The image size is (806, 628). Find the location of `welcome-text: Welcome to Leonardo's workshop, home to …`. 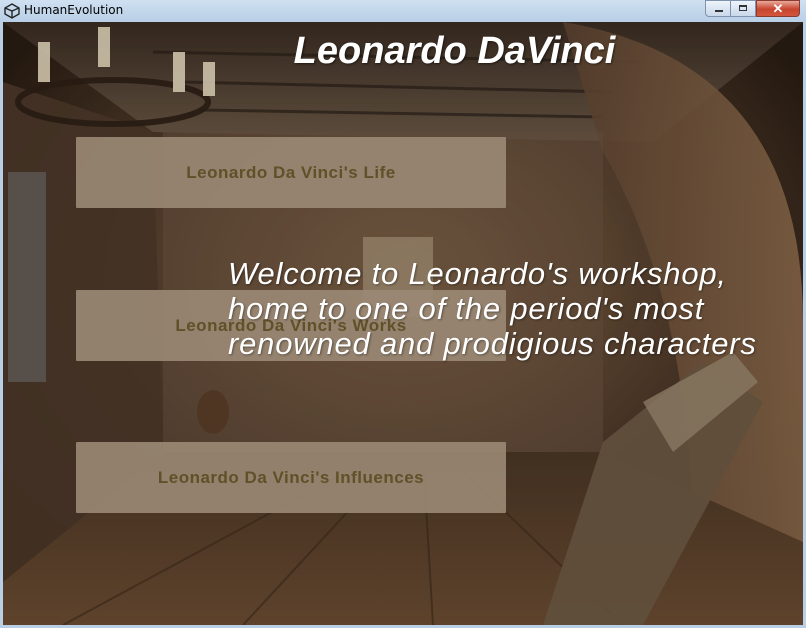

welcome-text: Welcome to Leonardo's workshop, home to … is located at coordinates (492, 308).